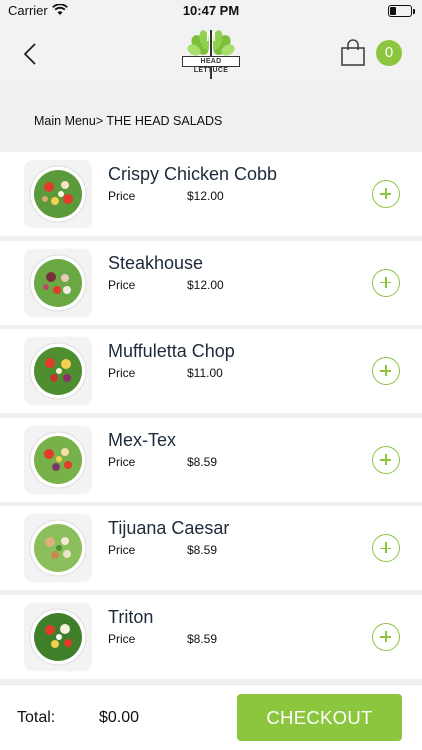 Image resolution: width=422 pixels, height=750 pixels. I want to click on chevron-left-icon, so click(29, 54).